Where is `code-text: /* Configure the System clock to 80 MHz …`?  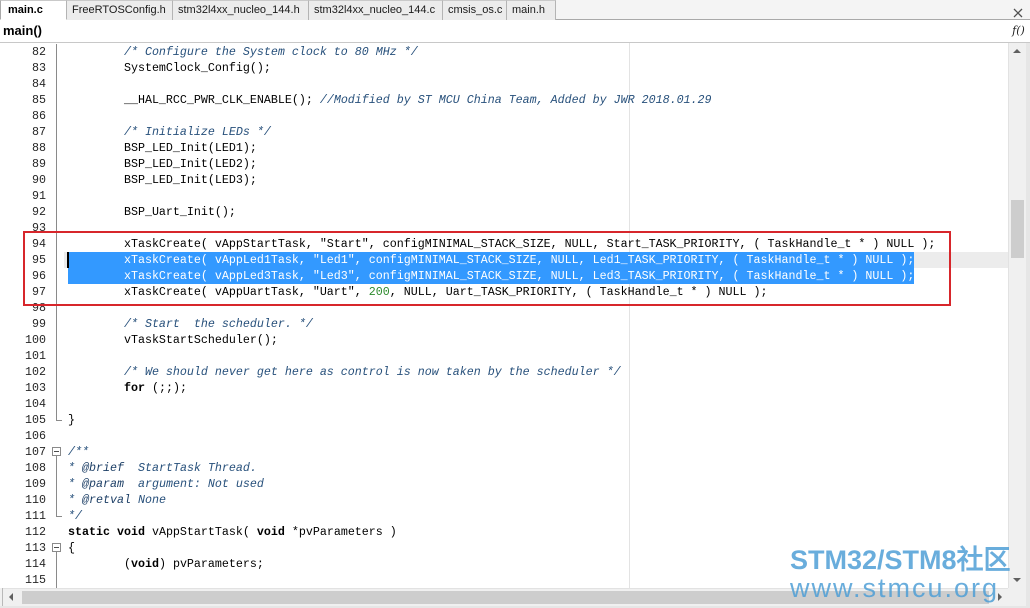 code-text: /* Configure the System clock to 80 MHz … is located at coordinates (243, 52).